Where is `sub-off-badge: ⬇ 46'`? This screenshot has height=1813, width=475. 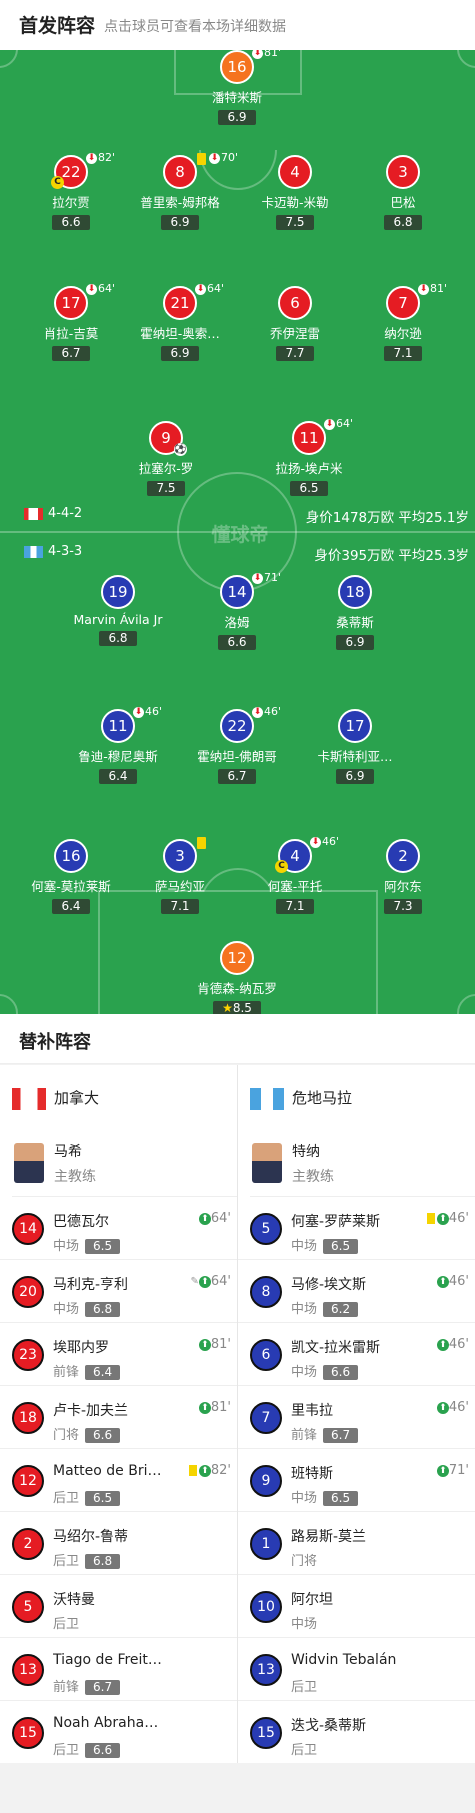
sub-off-badge: ⬇ 46' is located at coordinates (148, 711).